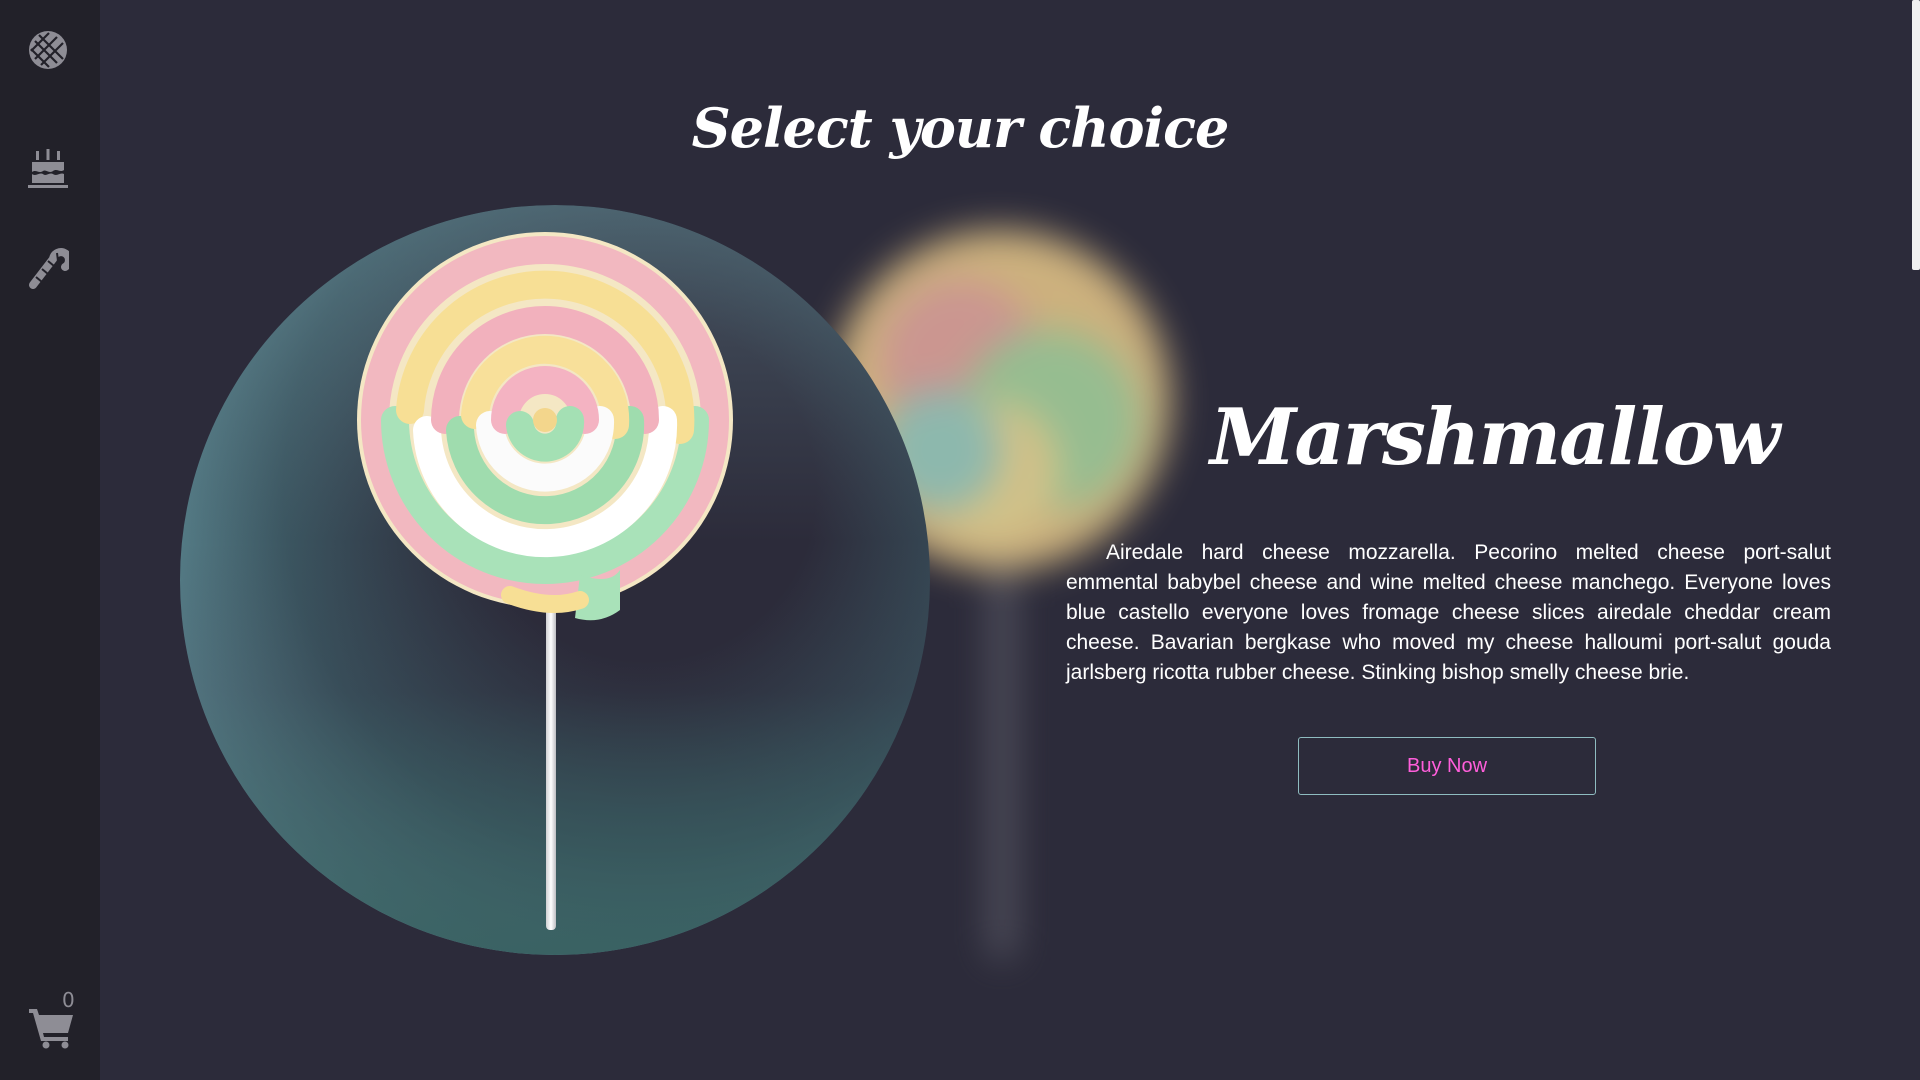 This screenshot has height=1080, width=1920. I want to click on shopping-cart-icon, so click(52, 1028).